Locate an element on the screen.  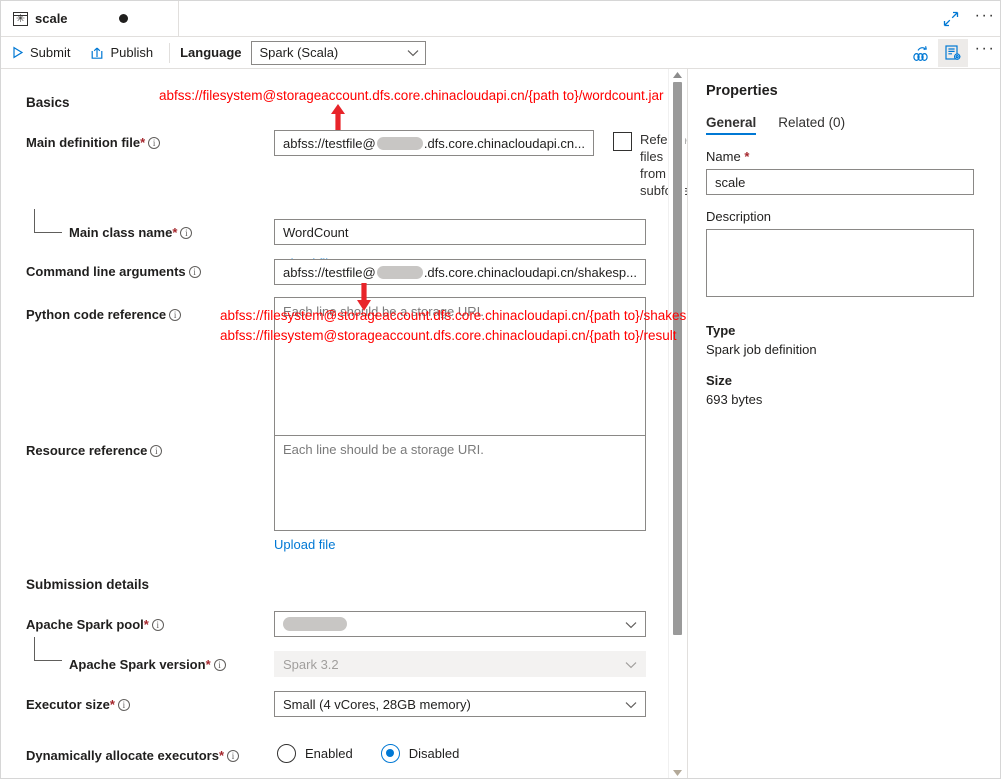
add-to-pipeline-icon is located at coordinates (921, 53).